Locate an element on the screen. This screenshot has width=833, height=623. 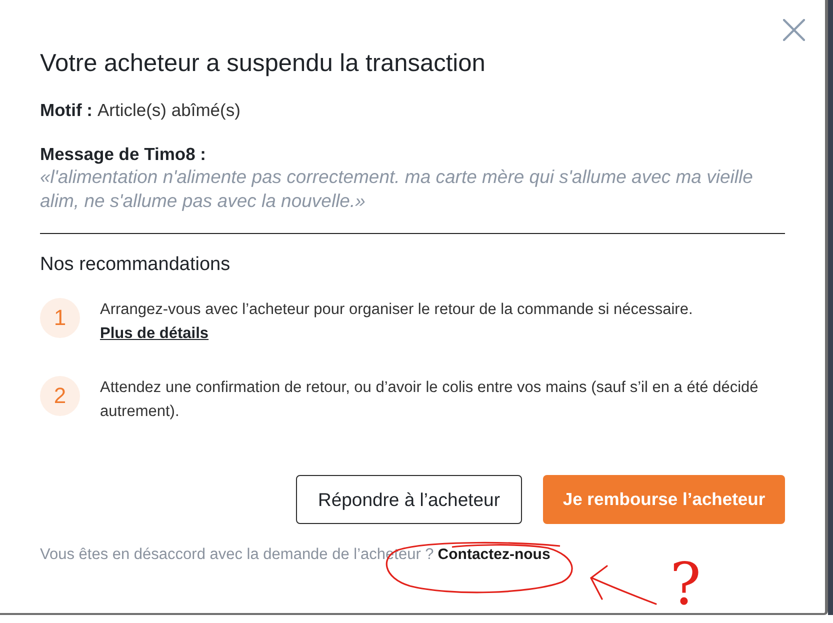
details-link: Plus de détails is located at coordinates (154, 334).